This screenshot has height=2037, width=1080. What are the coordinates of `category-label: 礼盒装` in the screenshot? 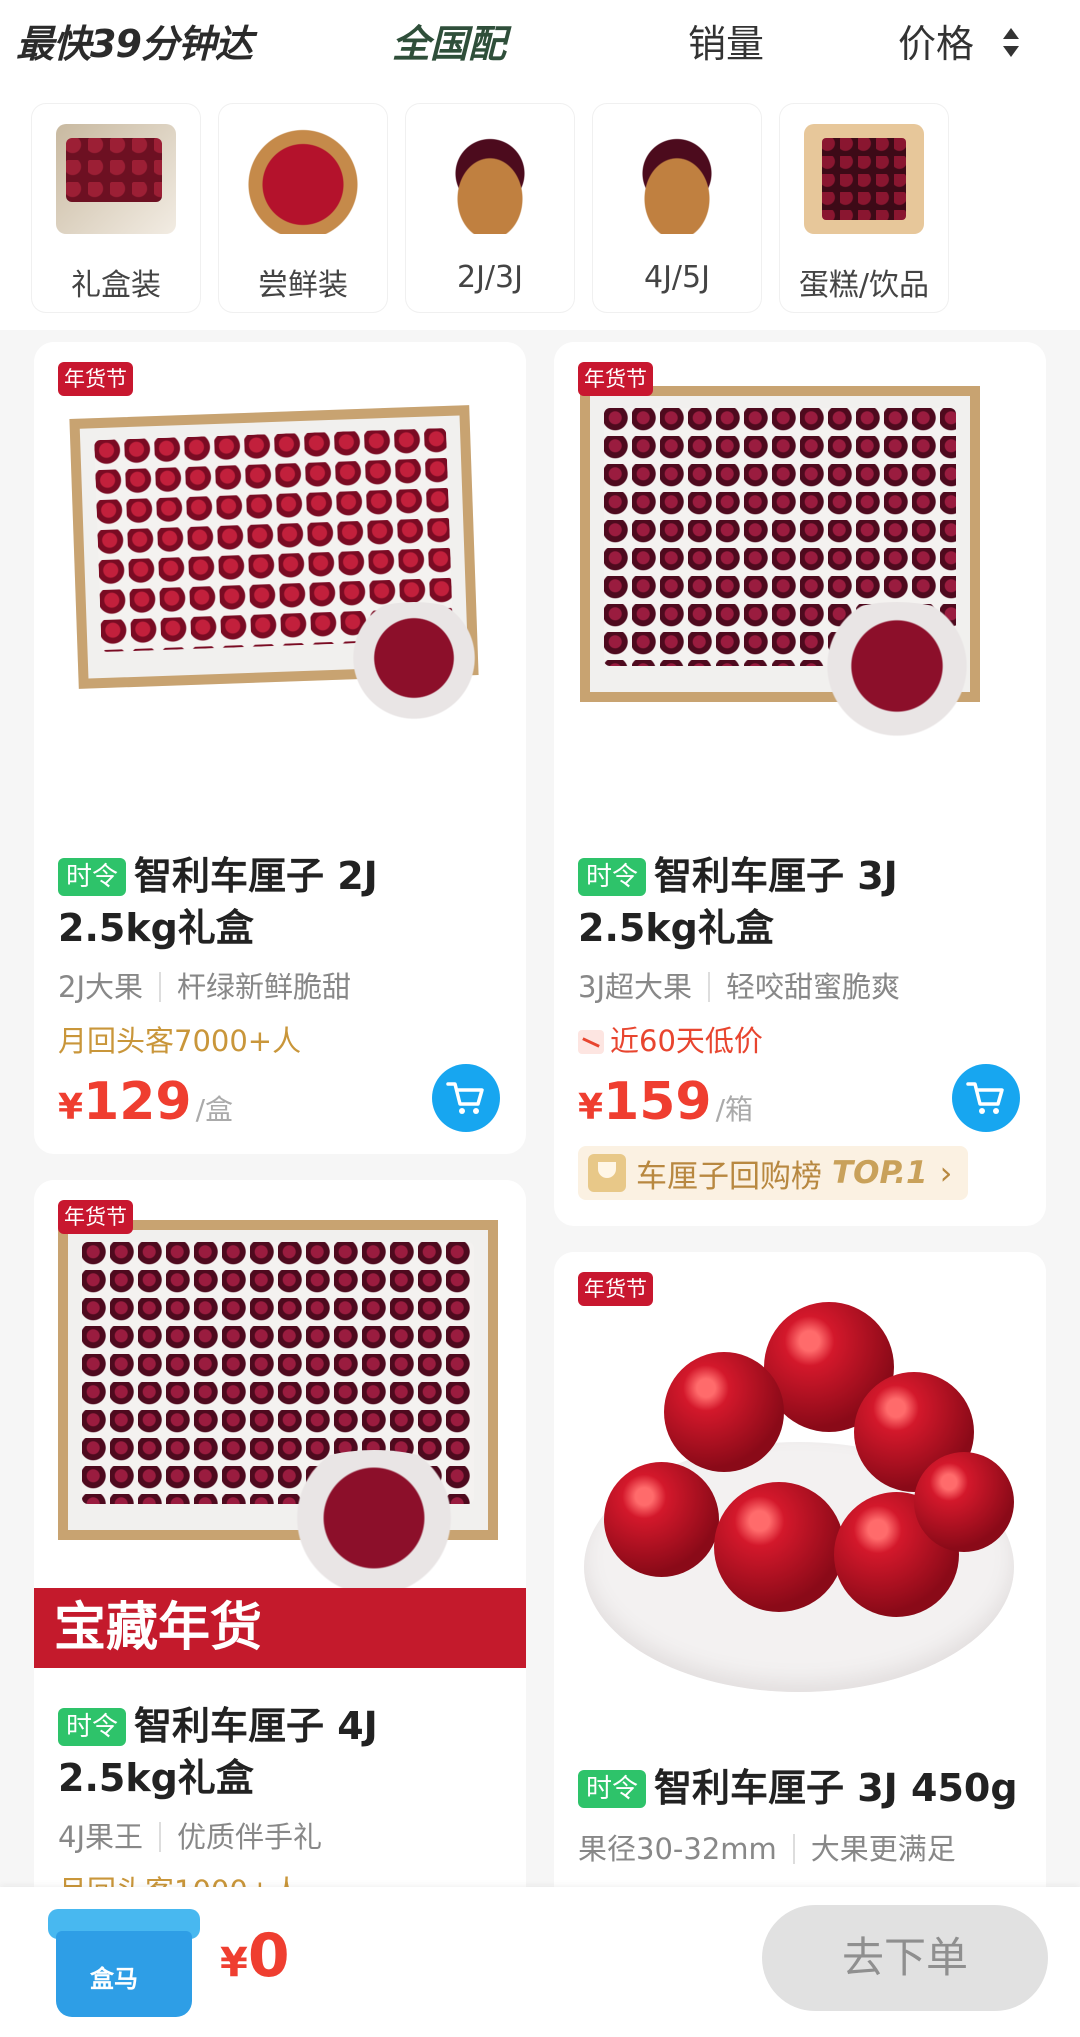 It's located at (116, 285).